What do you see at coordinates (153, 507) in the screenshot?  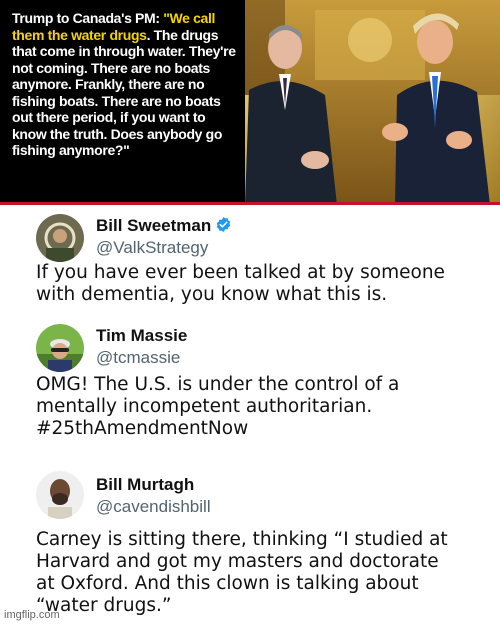 I see `author-handle: @cavendishbill` at bounding box center [153, 507].